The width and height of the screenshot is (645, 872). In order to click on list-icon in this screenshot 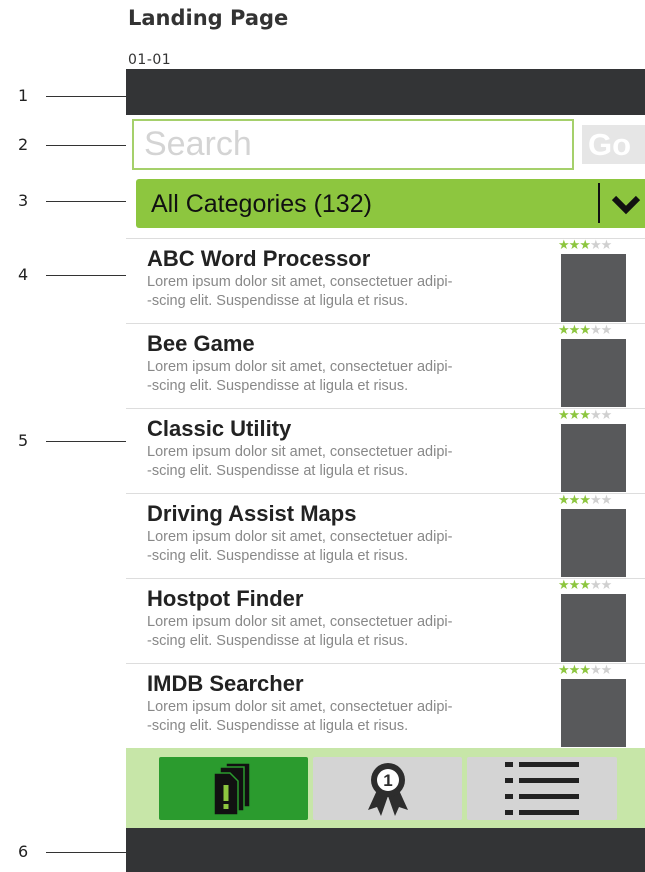, I will do `click(542, 788)`.